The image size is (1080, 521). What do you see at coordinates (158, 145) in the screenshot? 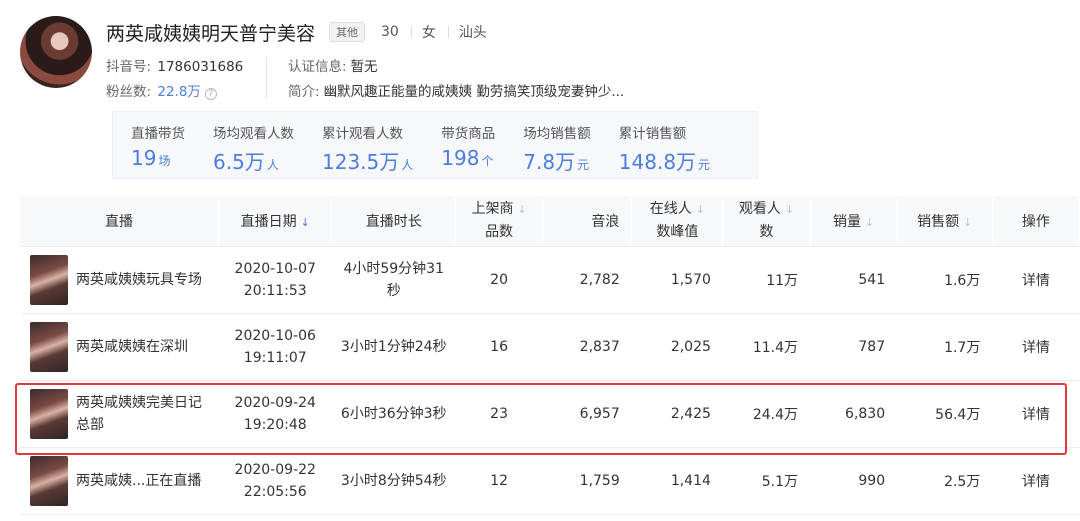
I see `stat-live-count: 直播带货 19 场` at bounding box center [158, 145].